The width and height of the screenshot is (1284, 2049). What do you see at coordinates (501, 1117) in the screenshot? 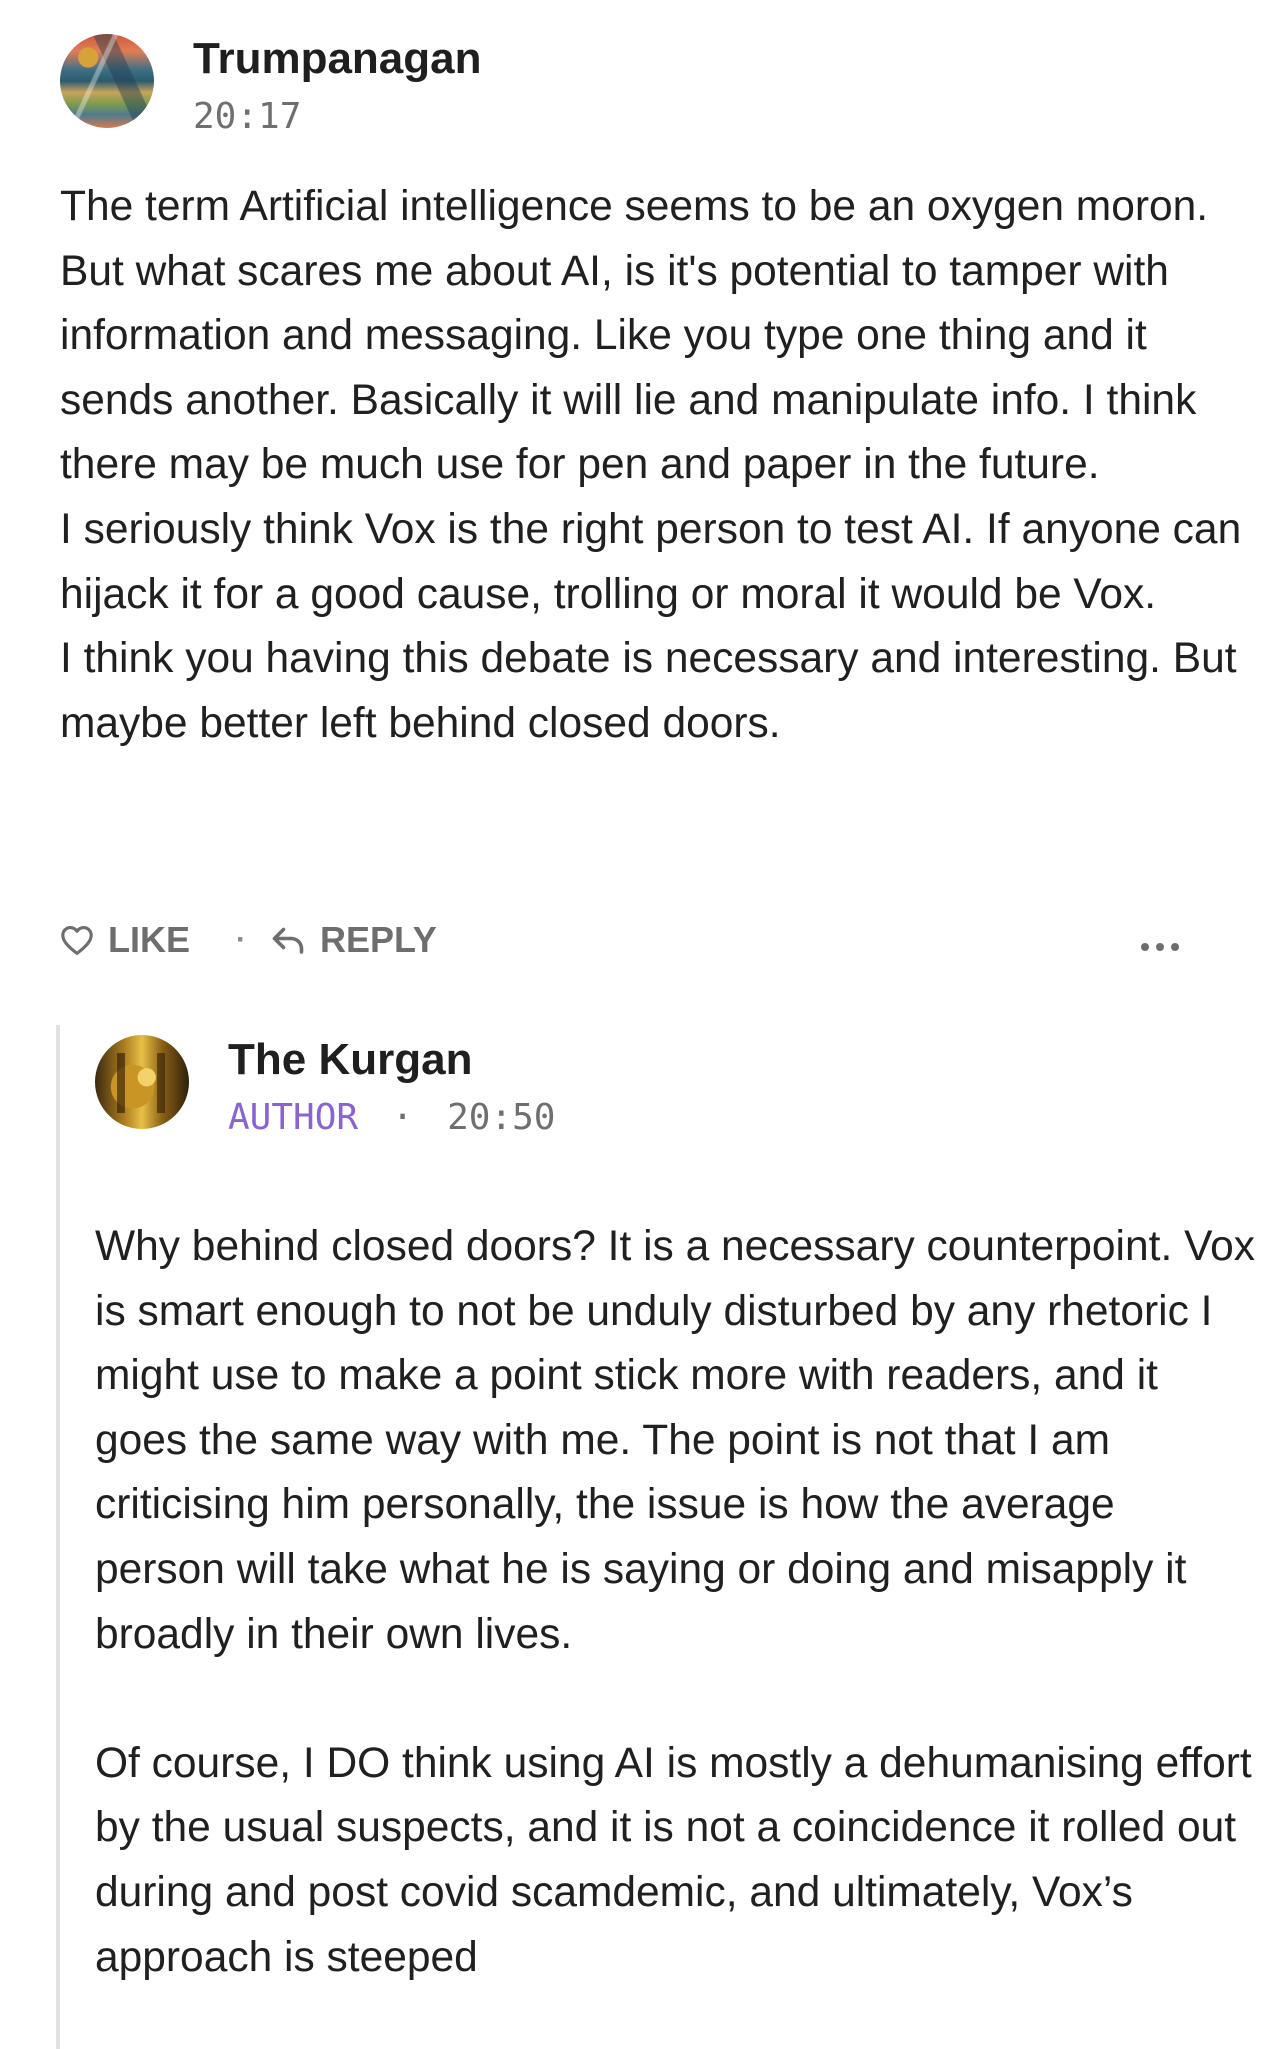
I see `timestamp: 20:50` at bounding box center [501, 1117].